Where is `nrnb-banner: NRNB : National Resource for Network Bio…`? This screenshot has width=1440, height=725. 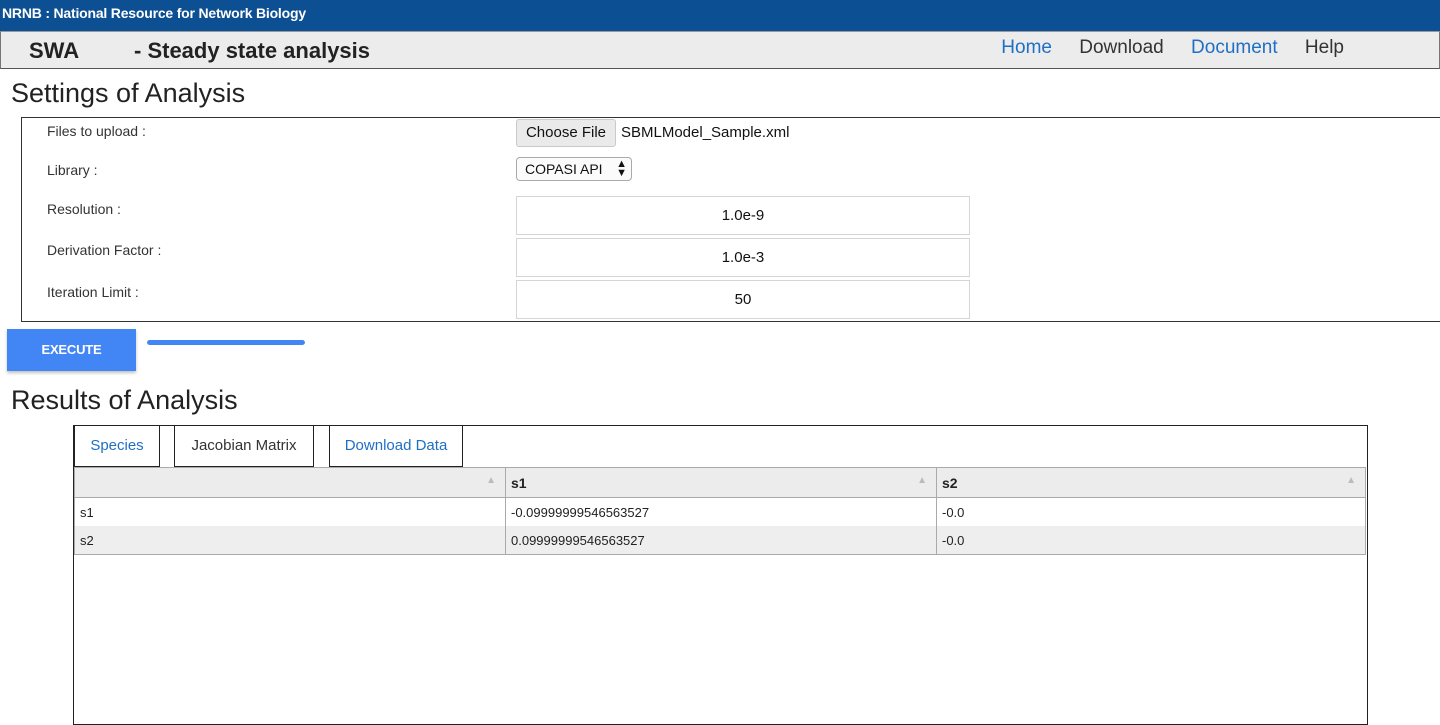
nrnb-banner: NRNB : National Resource for Network Bio… is located at coordinates (720, 15).